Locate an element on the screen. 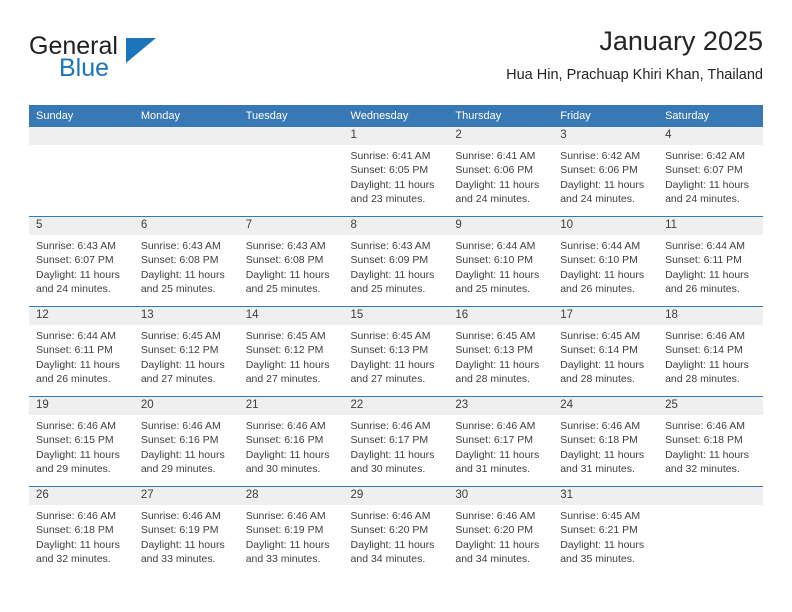 This screenshot has width=792, height=612. day-number: 27 is located at coordinates (186, 496).